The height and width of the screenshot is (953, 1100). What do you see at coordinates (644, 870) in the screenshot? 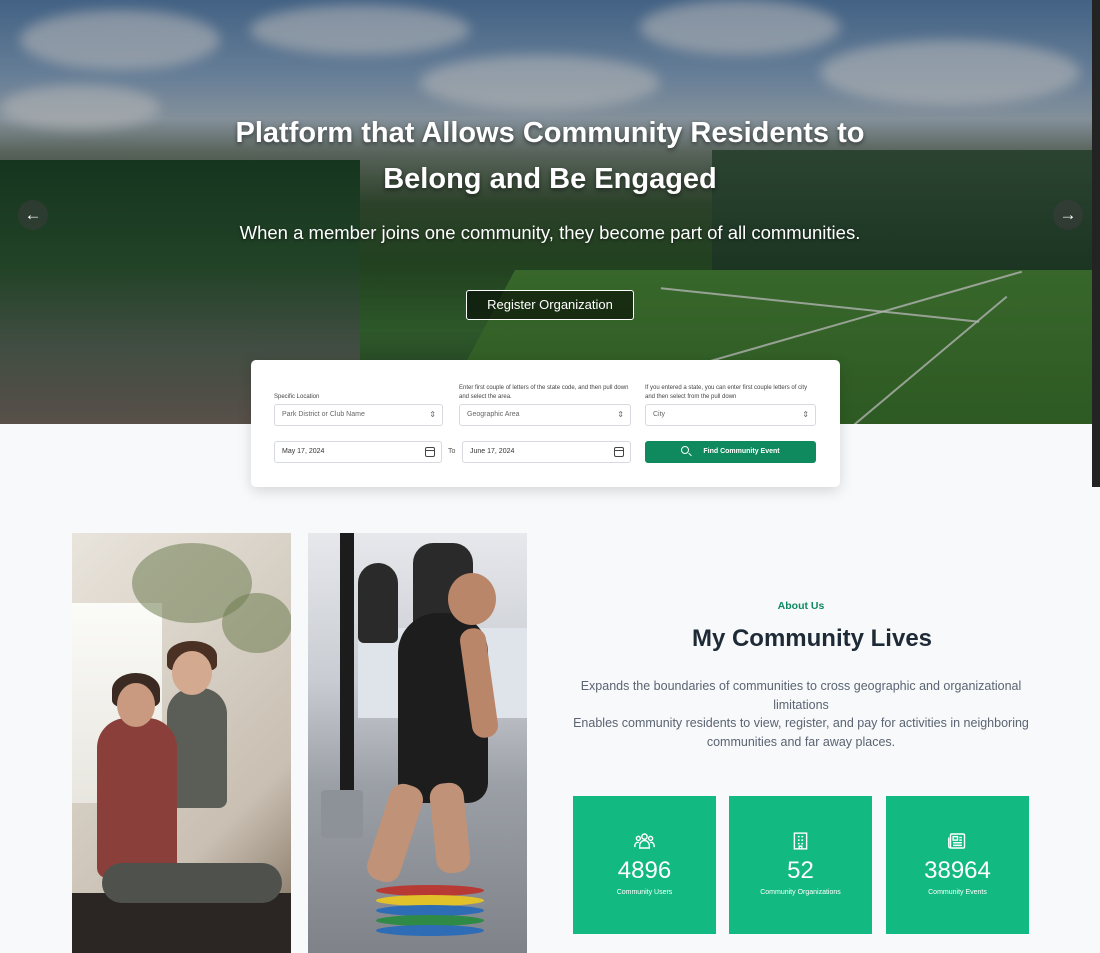
I see `stat-value: 4896` at bounding box center [644, 870].